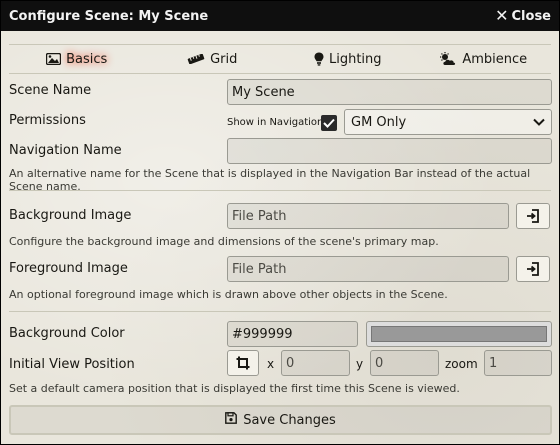 This screenshot has height=445, width=560. I want to click on color-swatch-fill, so click(459, 334).